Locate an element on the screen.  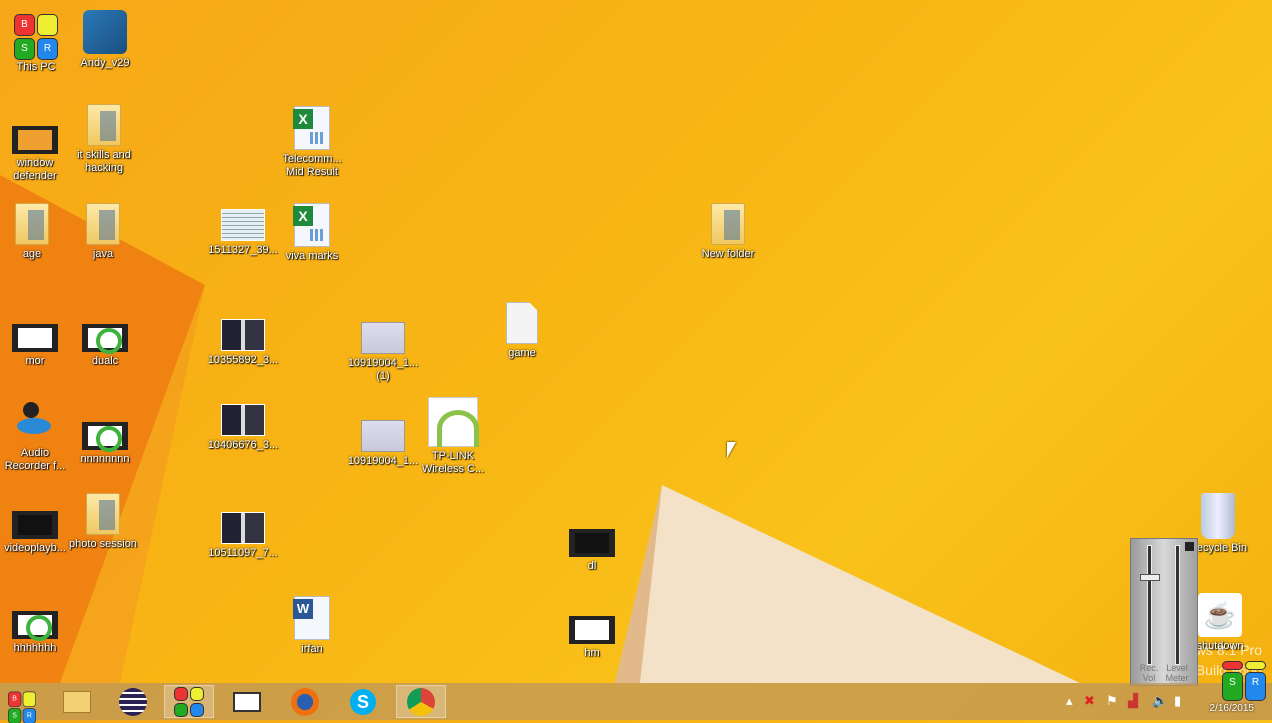
desktop-icon-label: java is located at coordinates (103, 254).